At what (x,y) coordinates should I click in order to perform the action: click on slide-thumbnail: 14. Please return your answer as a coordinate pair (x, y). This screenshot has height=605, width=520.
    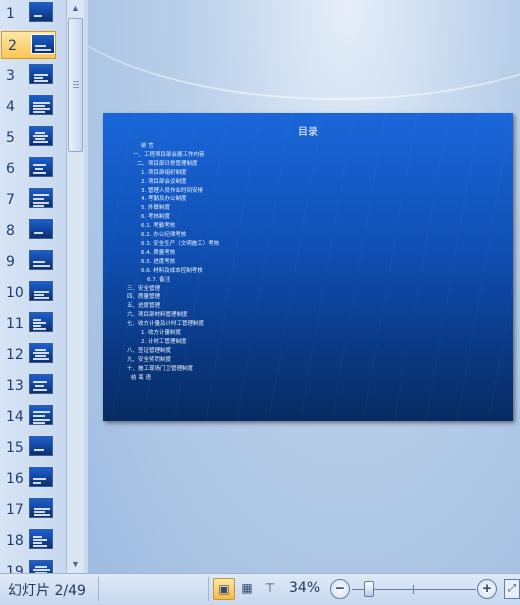
    Looking at the image, I should click on (33, 417).